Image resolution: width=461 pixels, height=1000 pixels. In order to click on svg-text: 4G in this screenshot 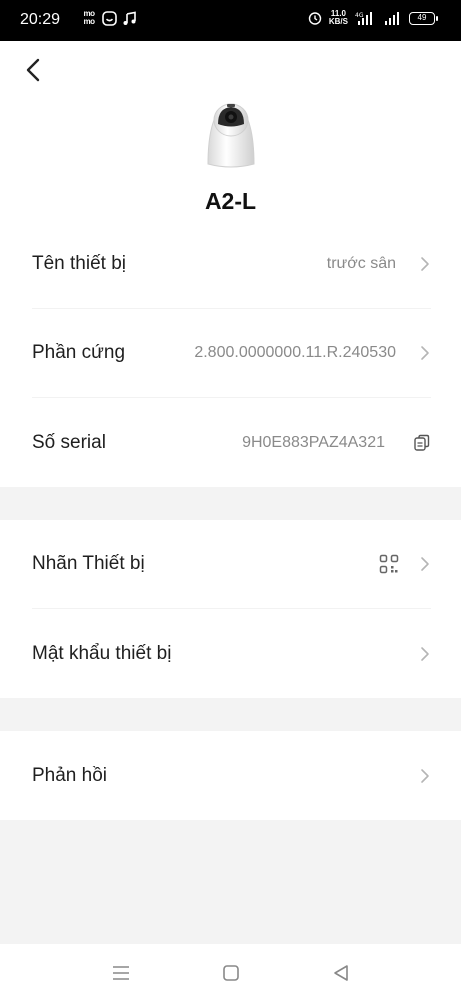, I will do `click(359, 15)`.